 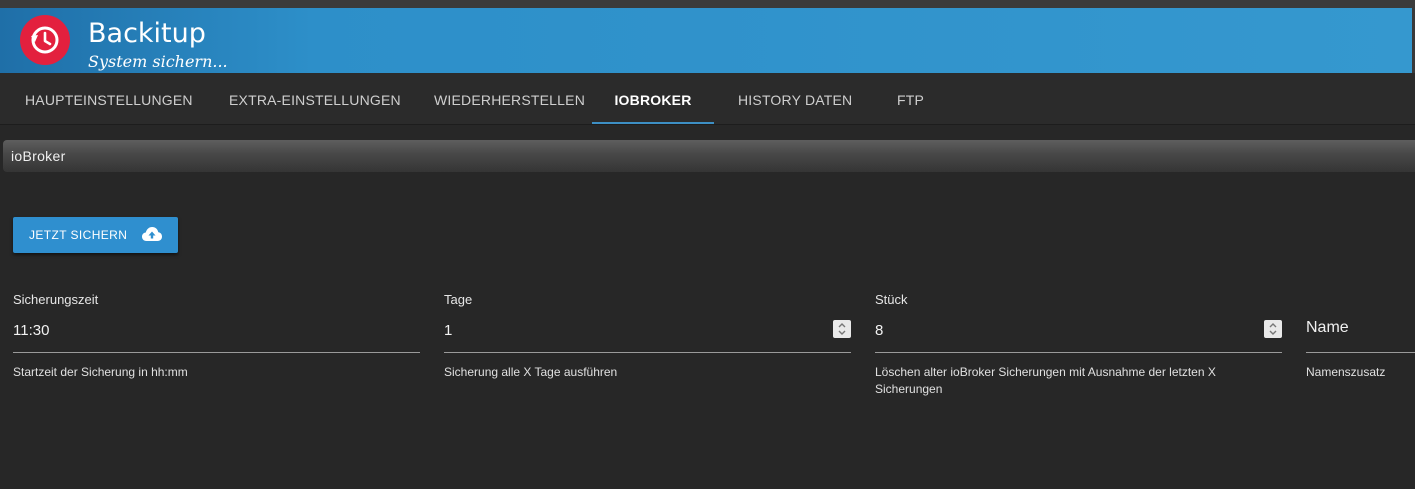 What do you see at coordinates (152, 236) in the screenshot?
I see `cloud-upload-icon` at bounding box center [152, 236].